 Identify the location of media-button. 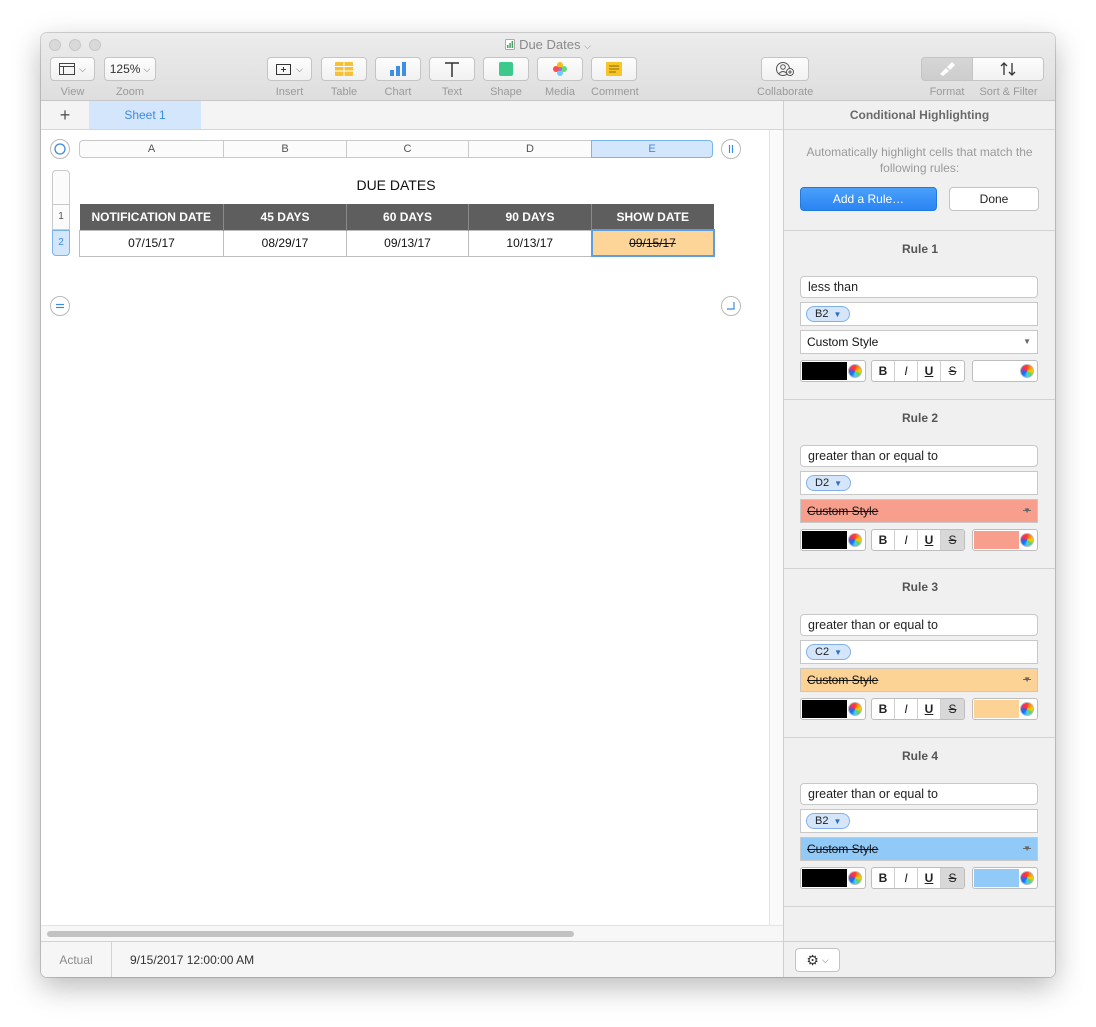
(560, 69).